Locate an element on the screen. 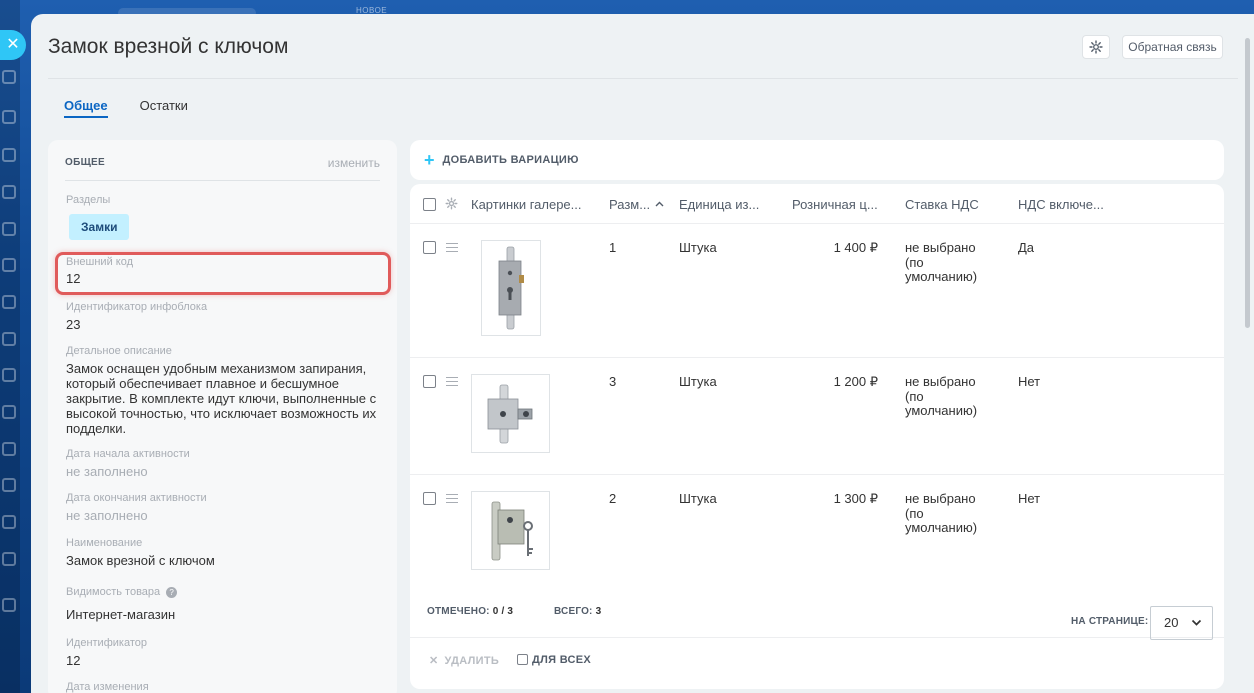 The image size is (1254, 693). field-active-from: Дата начала активности не заполнено is located at coordinates (128, 463).